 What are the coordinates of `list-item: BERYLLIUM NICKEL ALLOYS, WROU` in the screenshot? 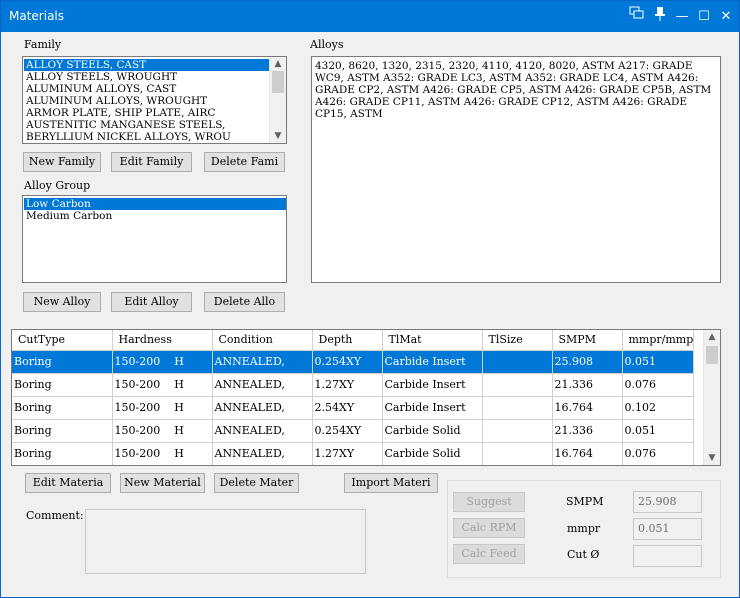 It's located at (146, 137).